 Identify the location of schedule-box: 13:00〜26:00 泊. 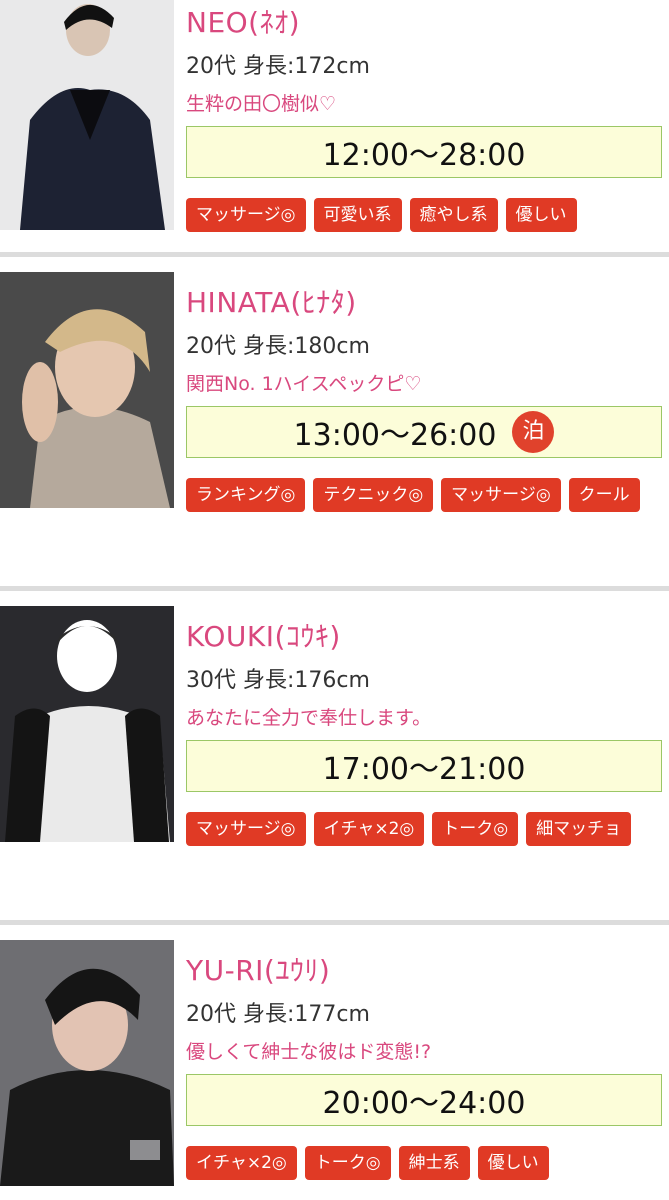
(424, 432).